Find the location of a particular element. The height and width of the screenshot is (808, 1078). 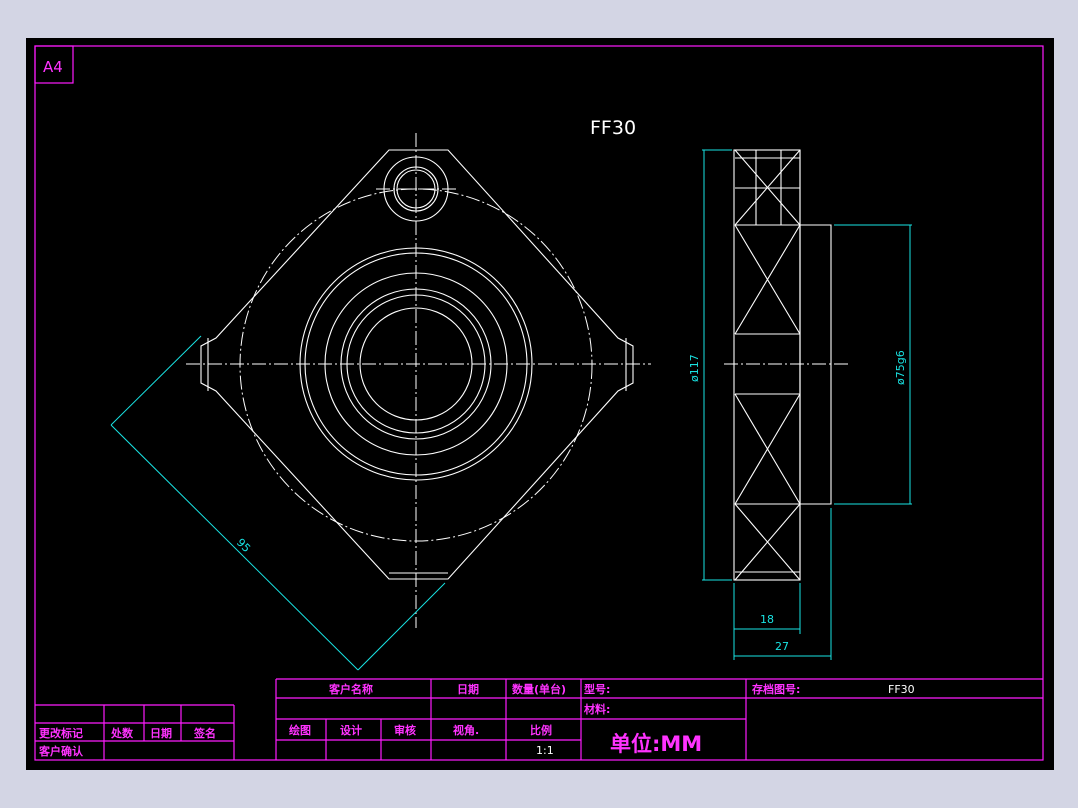

rev-date-label: 日期 is located at coordinates (161, 733).